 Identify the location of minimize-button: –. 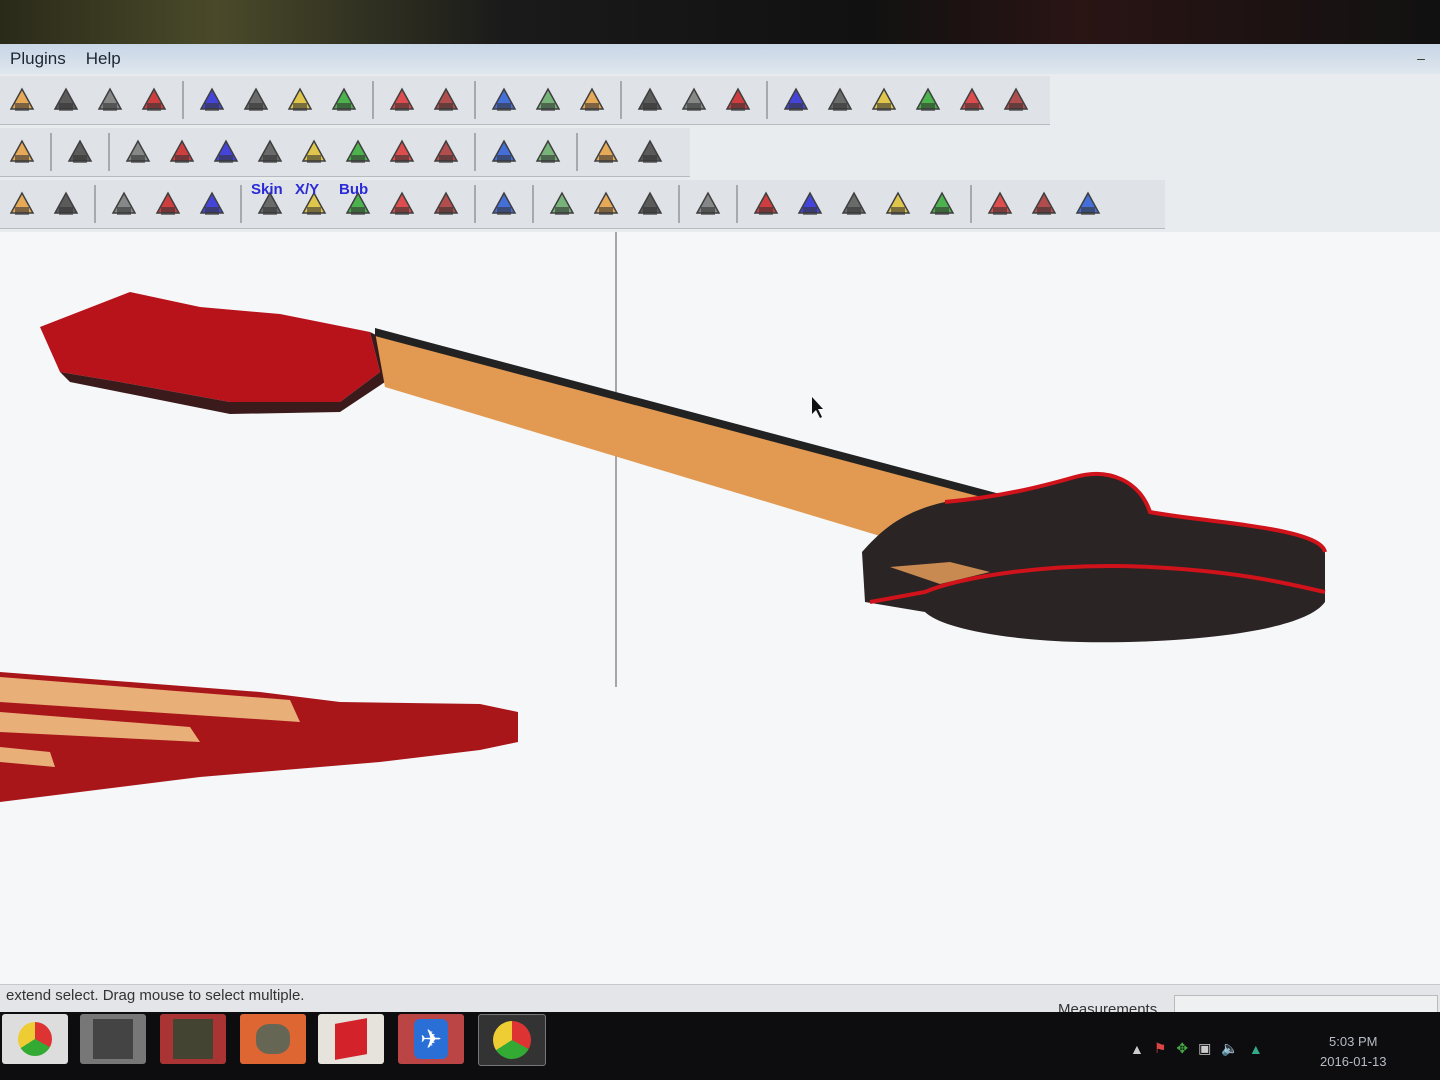
(1421, 58).